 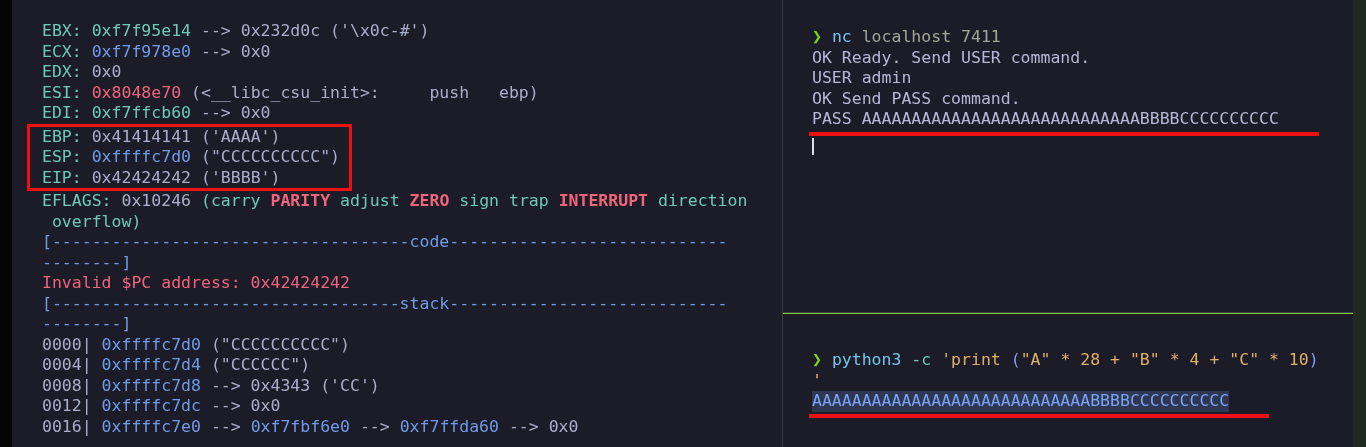 What do you see at coordinates (1045, 119) in the screenshot?
I see `terminal-line: PASS AAAAAAAAAAAAAAAAAAAAAAAAAAAABBBBCCCCCCCCCC` at bounding box center [1045, 119].